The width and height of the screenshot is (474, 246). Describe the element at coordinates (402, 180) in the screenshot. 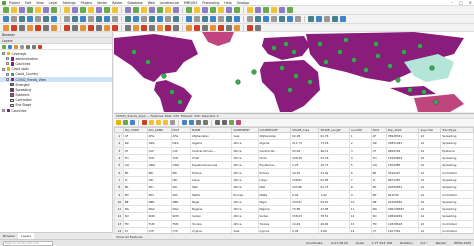

I see `table-cell: 6871287` at that location.